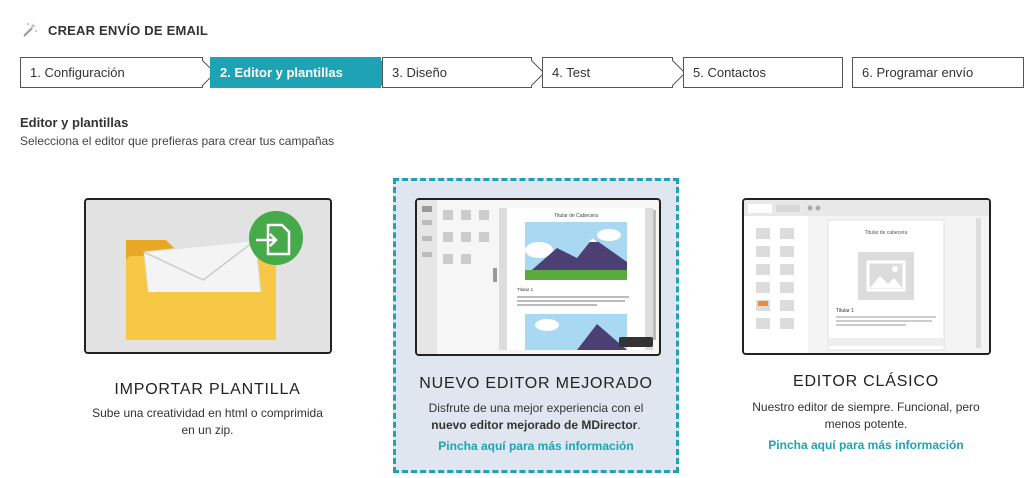  What do you see at coordinates (74, 122) in the screenshot?
I see `section-title: Editor y plantillas` at bounding box center [74, 122].